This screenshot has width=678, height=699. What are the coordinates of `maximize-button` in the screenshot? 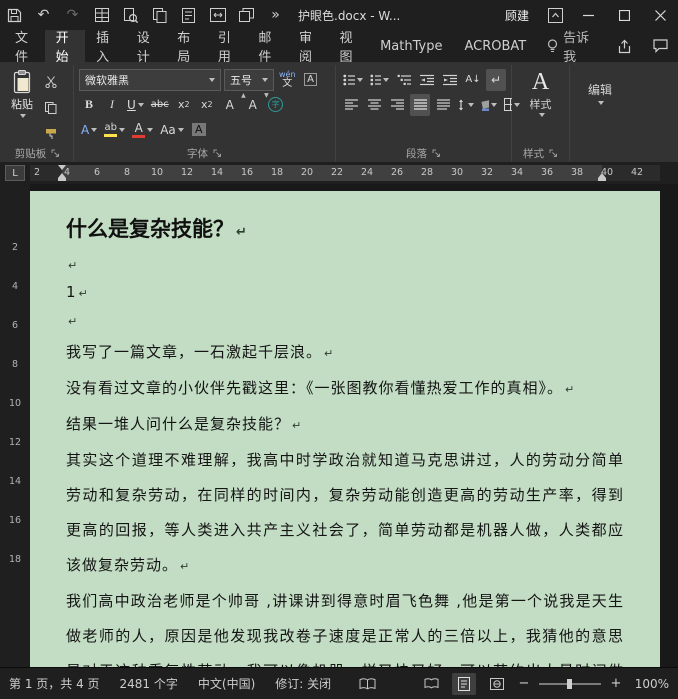 It's located at (624, 15).